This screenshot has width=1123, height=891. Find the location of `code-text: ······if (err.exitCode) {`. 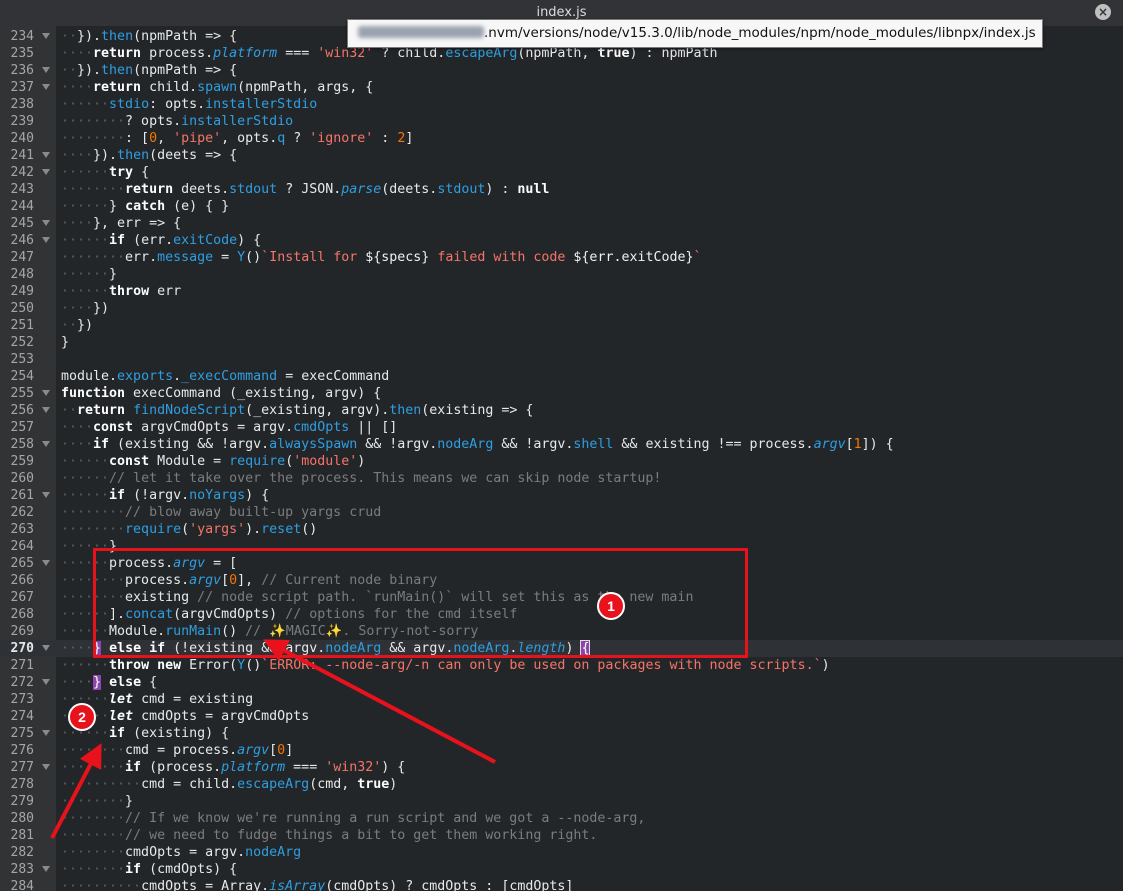

code-text: ······if (err.exitCode) { is located at coordinates (161, 240).